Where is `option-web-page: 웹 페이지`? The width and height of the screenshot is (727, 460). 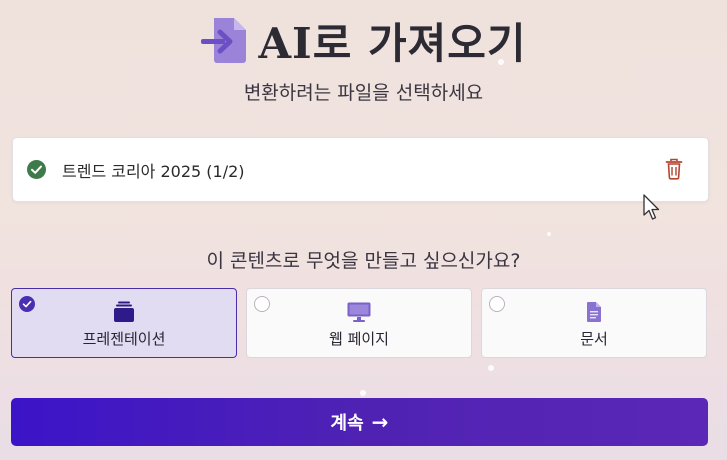 option-web-page: 웹 페이지 is located at coordinates (359, 323).